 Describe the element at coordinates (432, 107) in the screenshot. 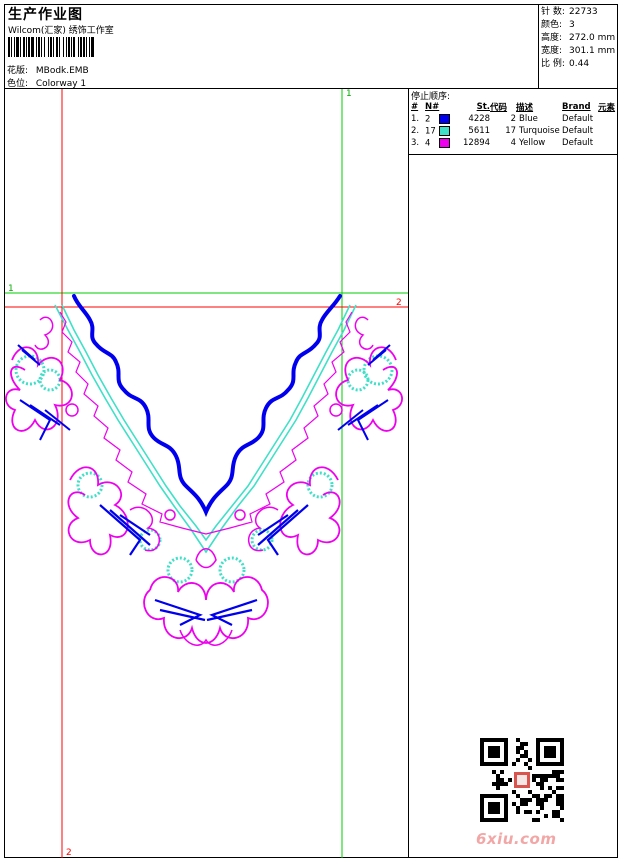

I see `col-header: N#` at that location.